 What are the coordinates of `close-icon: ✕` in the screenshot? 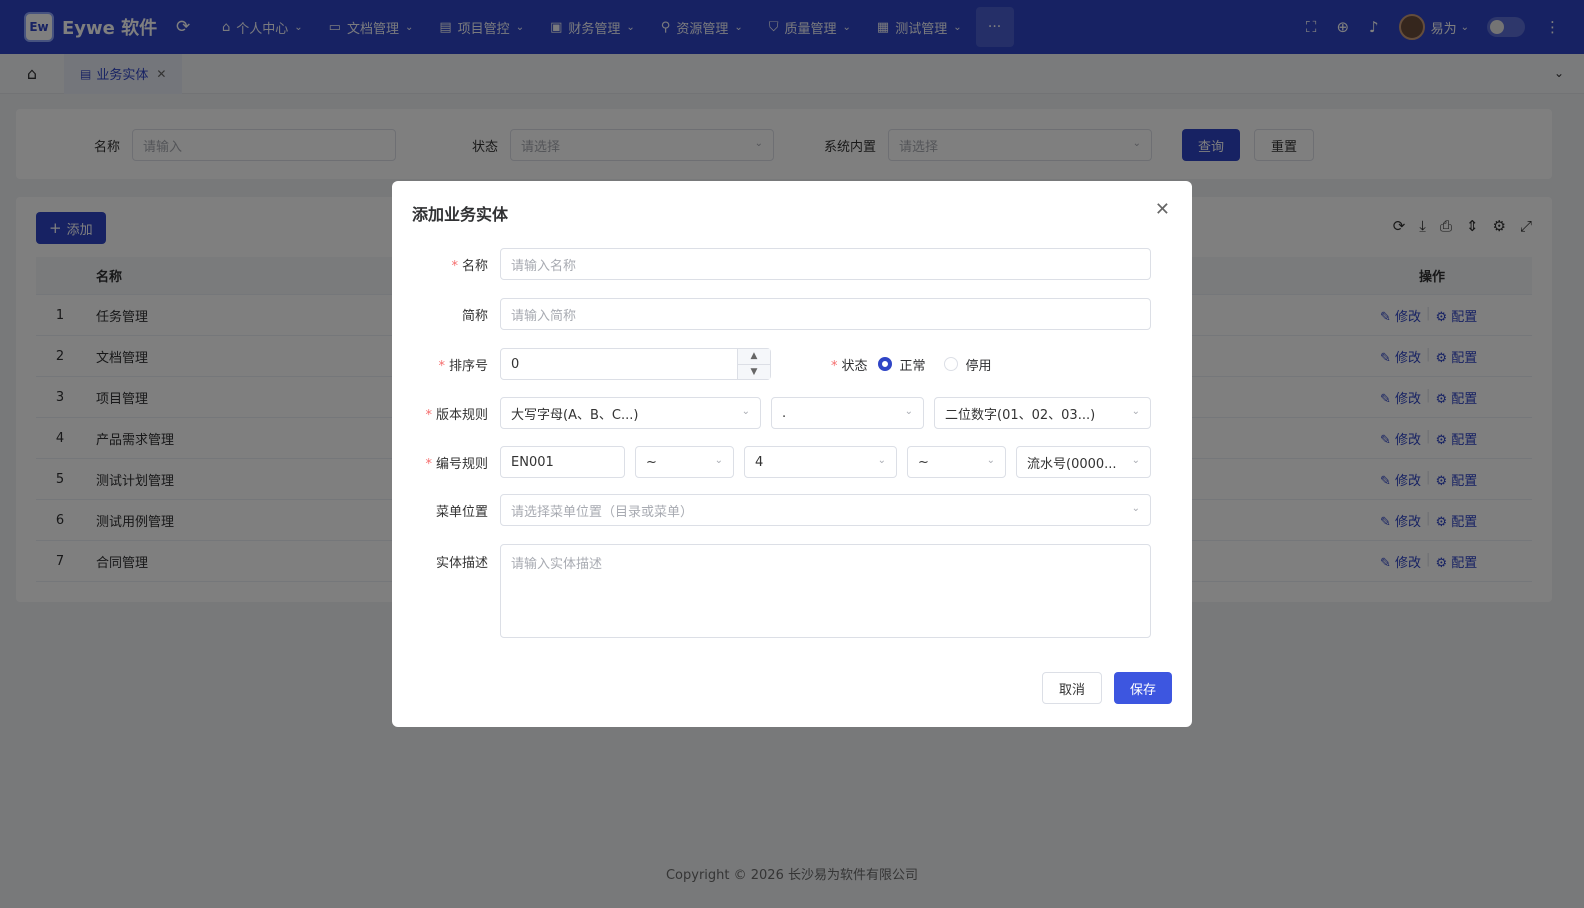 It's located at (1162, 209).